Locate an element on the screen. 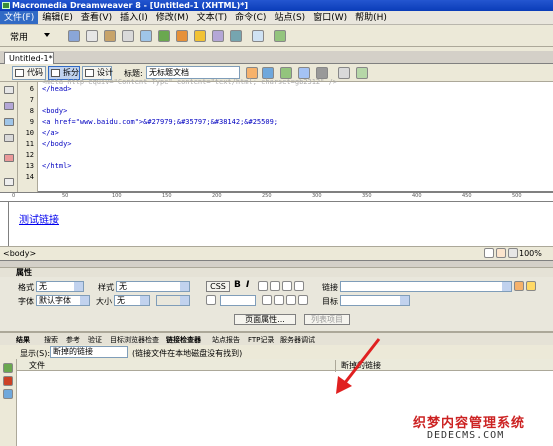 Image resolution: width=553 pixels, height=446 pixels. test-link: 测试链接 is located at coordinates (39, 218).